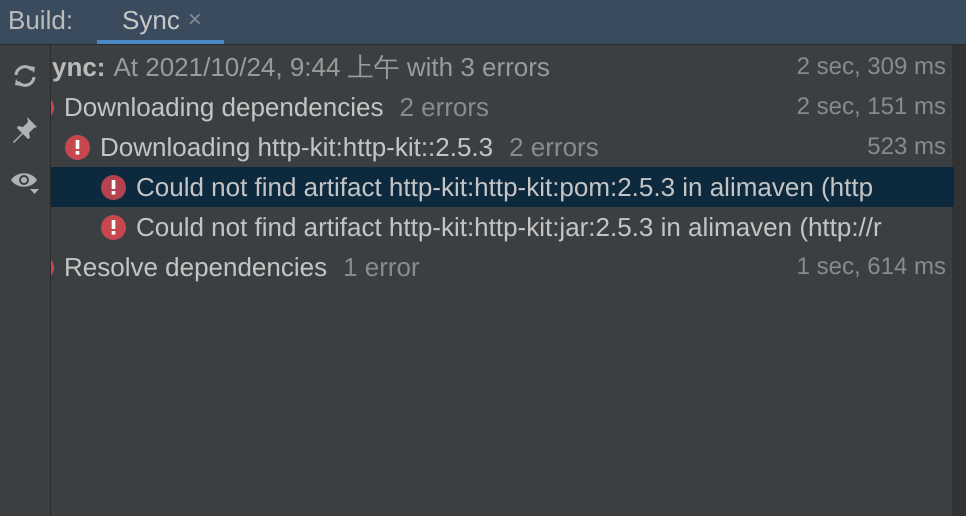 Image resolution: width=966 pixels, height=516 pixels. What do you see at coordinates (297, 147) in the screenshot?
I see `node-label: Downloading http-kit:http-kit::2.5.3` at bounding box center [297, 147].